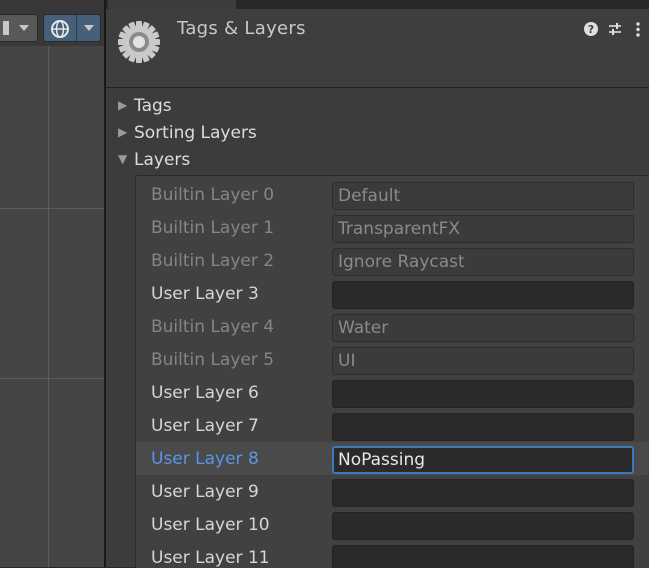 This screenshot has height=568, width=649. Describe the element at coordinates (483, 262) in the screenshot. I see `layer-name-readonly: Ignore Raycast` at that location.